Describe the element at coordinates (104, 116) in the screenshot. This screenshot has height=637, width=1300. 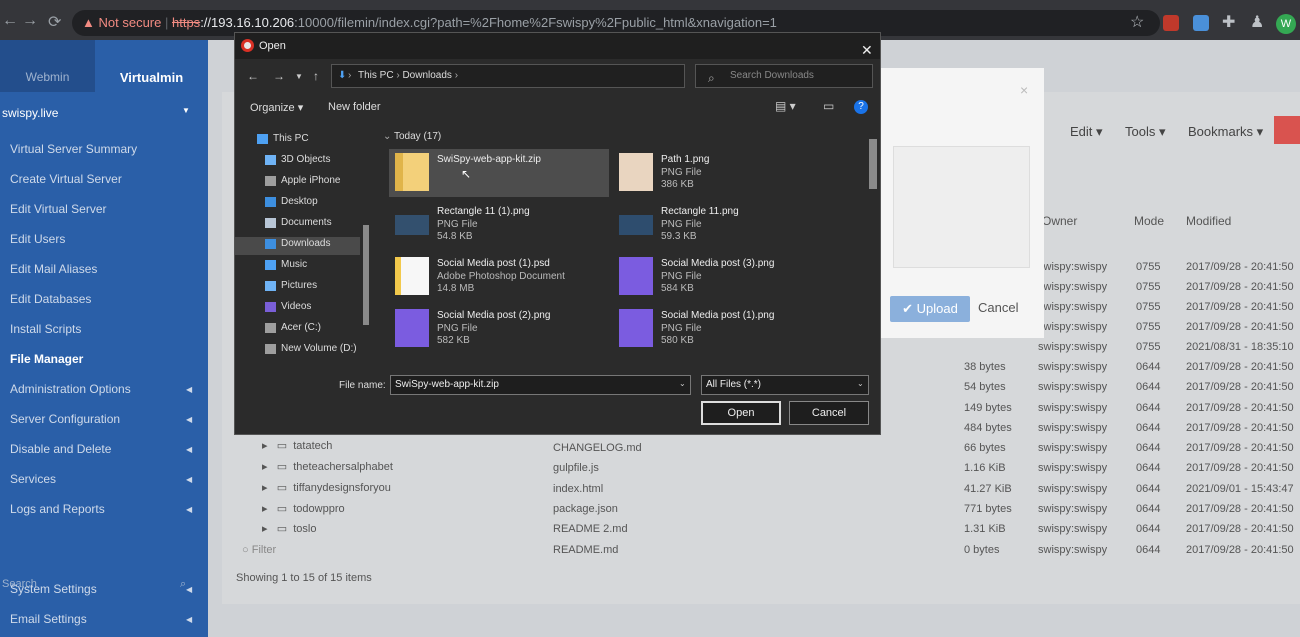
I see `domain-select: swispy.live ▼` at that location.